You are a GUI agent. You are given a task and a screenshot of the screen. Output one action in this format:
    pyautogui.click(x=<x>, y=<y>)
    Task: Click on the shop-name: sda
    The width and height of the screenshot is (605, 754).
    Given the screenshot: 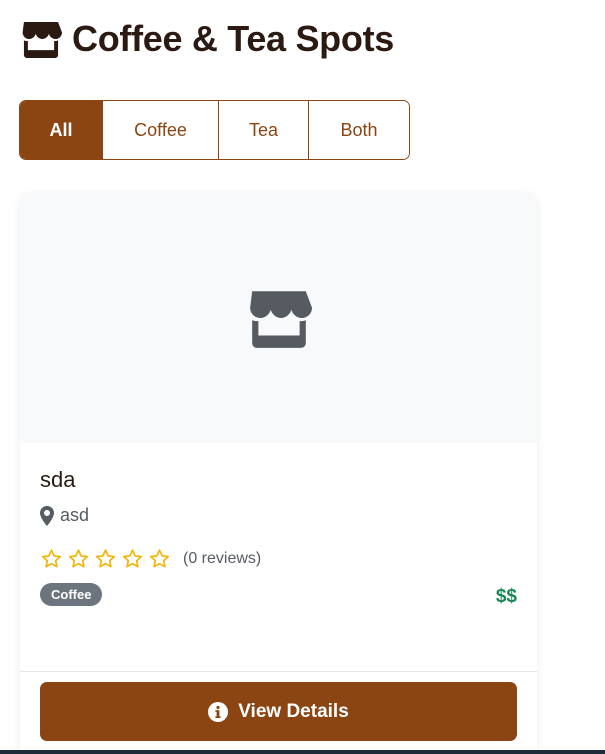 What is the action you would take?
    pyautogui.click(x=58, y=479)
    